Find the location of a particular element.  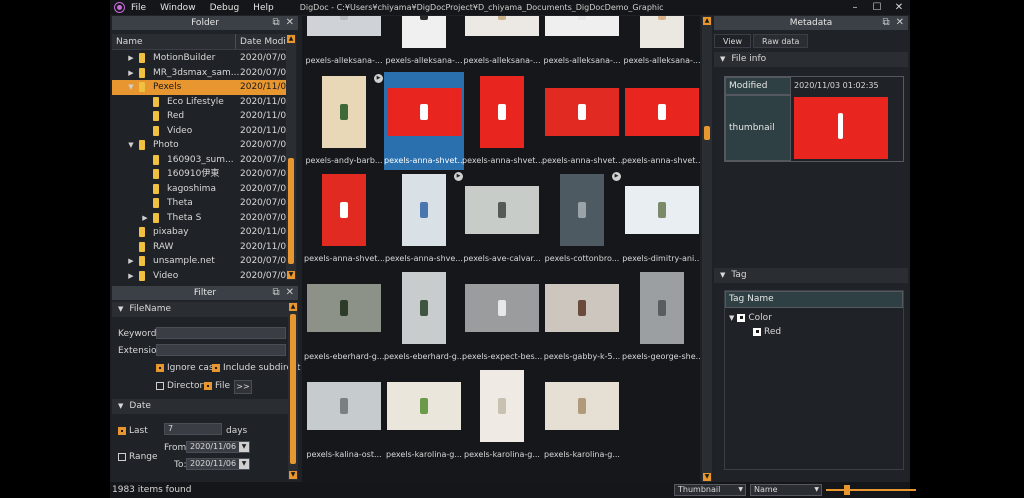

folder-tree-row: ▼ Photo 2020/07/02 is located at coordinates (202, 145).